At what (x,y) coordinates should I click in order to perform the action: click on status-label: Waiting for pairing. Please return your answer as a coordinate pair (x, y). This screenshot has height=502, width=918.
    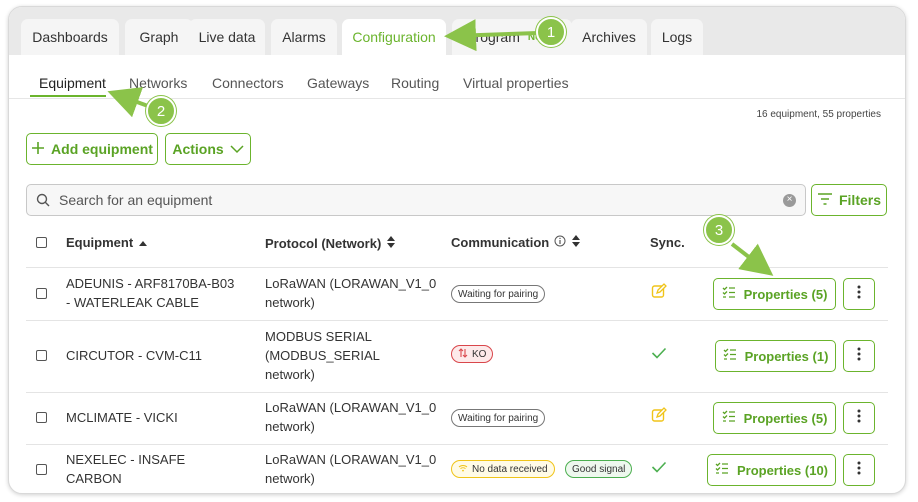
    Looking at the image, I should click on (498, 294).